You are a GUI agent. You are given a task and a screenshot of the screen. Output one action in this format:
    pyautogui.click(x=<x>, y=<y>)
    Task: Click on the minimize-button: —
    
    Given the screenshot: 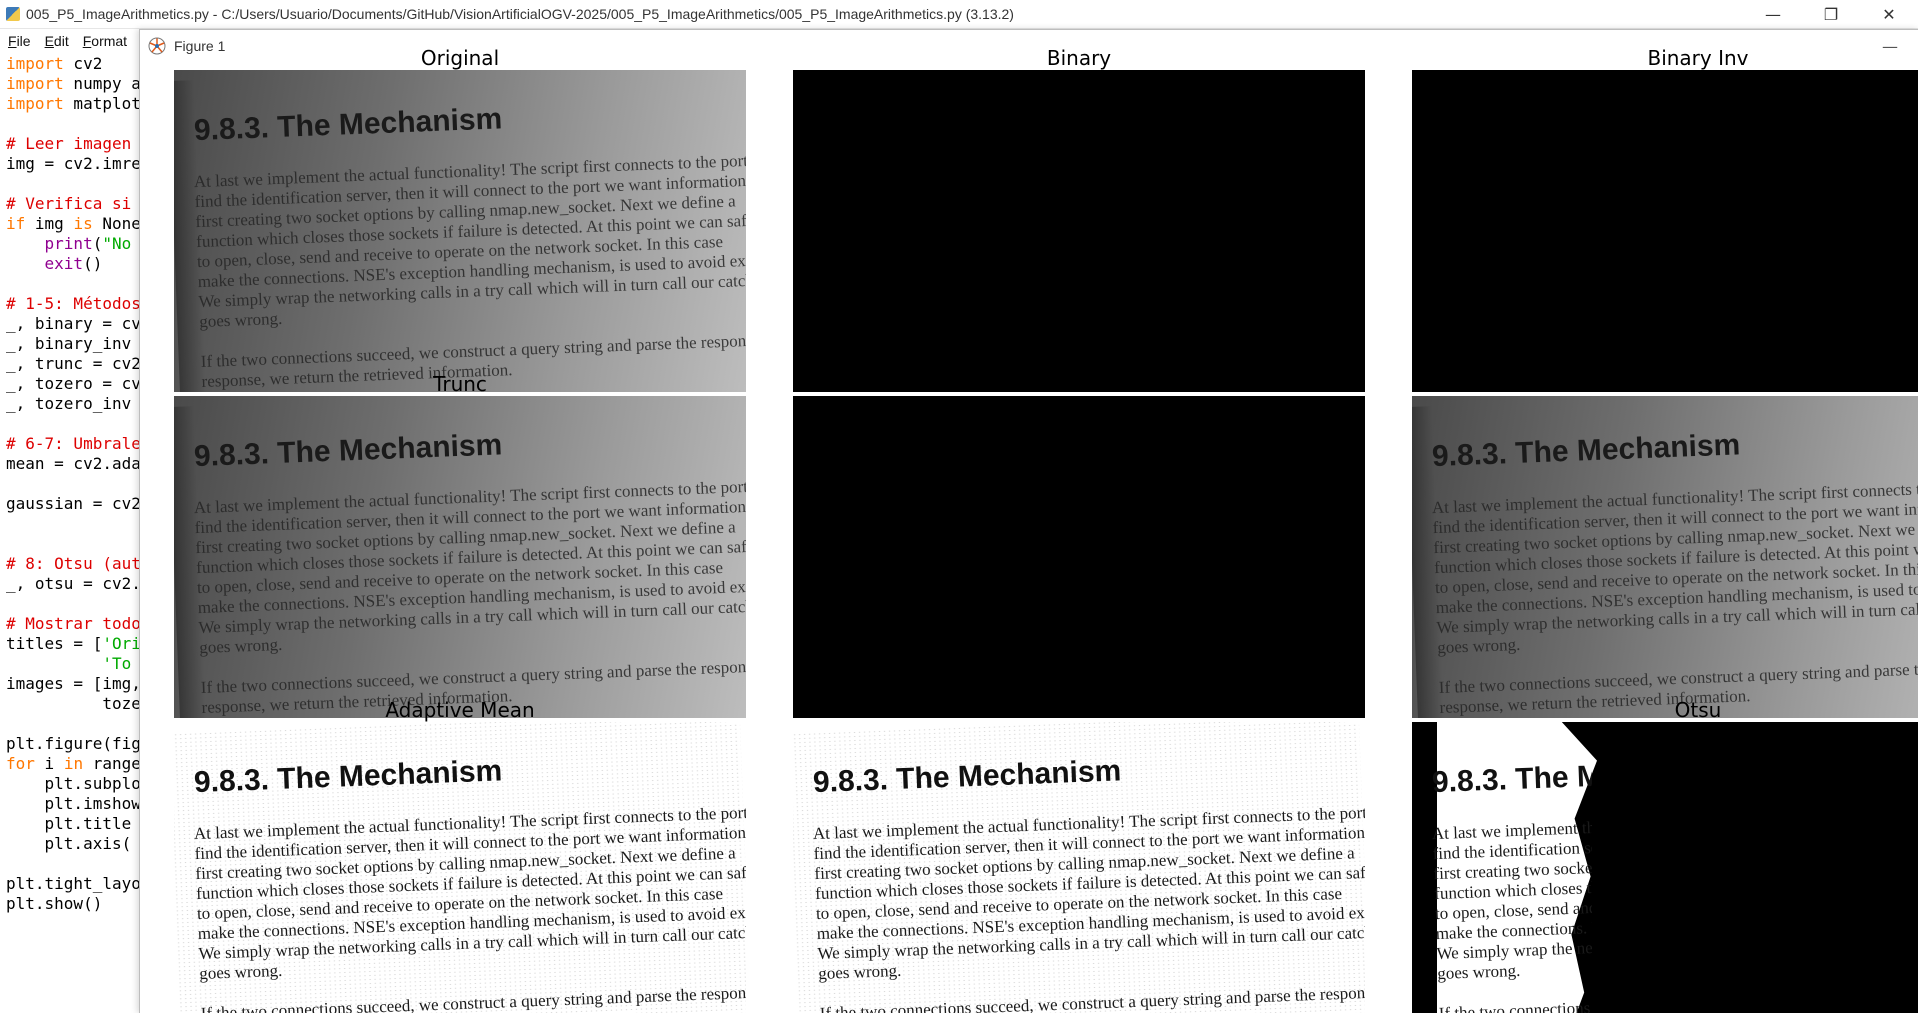 What is the action you would take?
    pyautogui.click(x=1773, y=14)
    